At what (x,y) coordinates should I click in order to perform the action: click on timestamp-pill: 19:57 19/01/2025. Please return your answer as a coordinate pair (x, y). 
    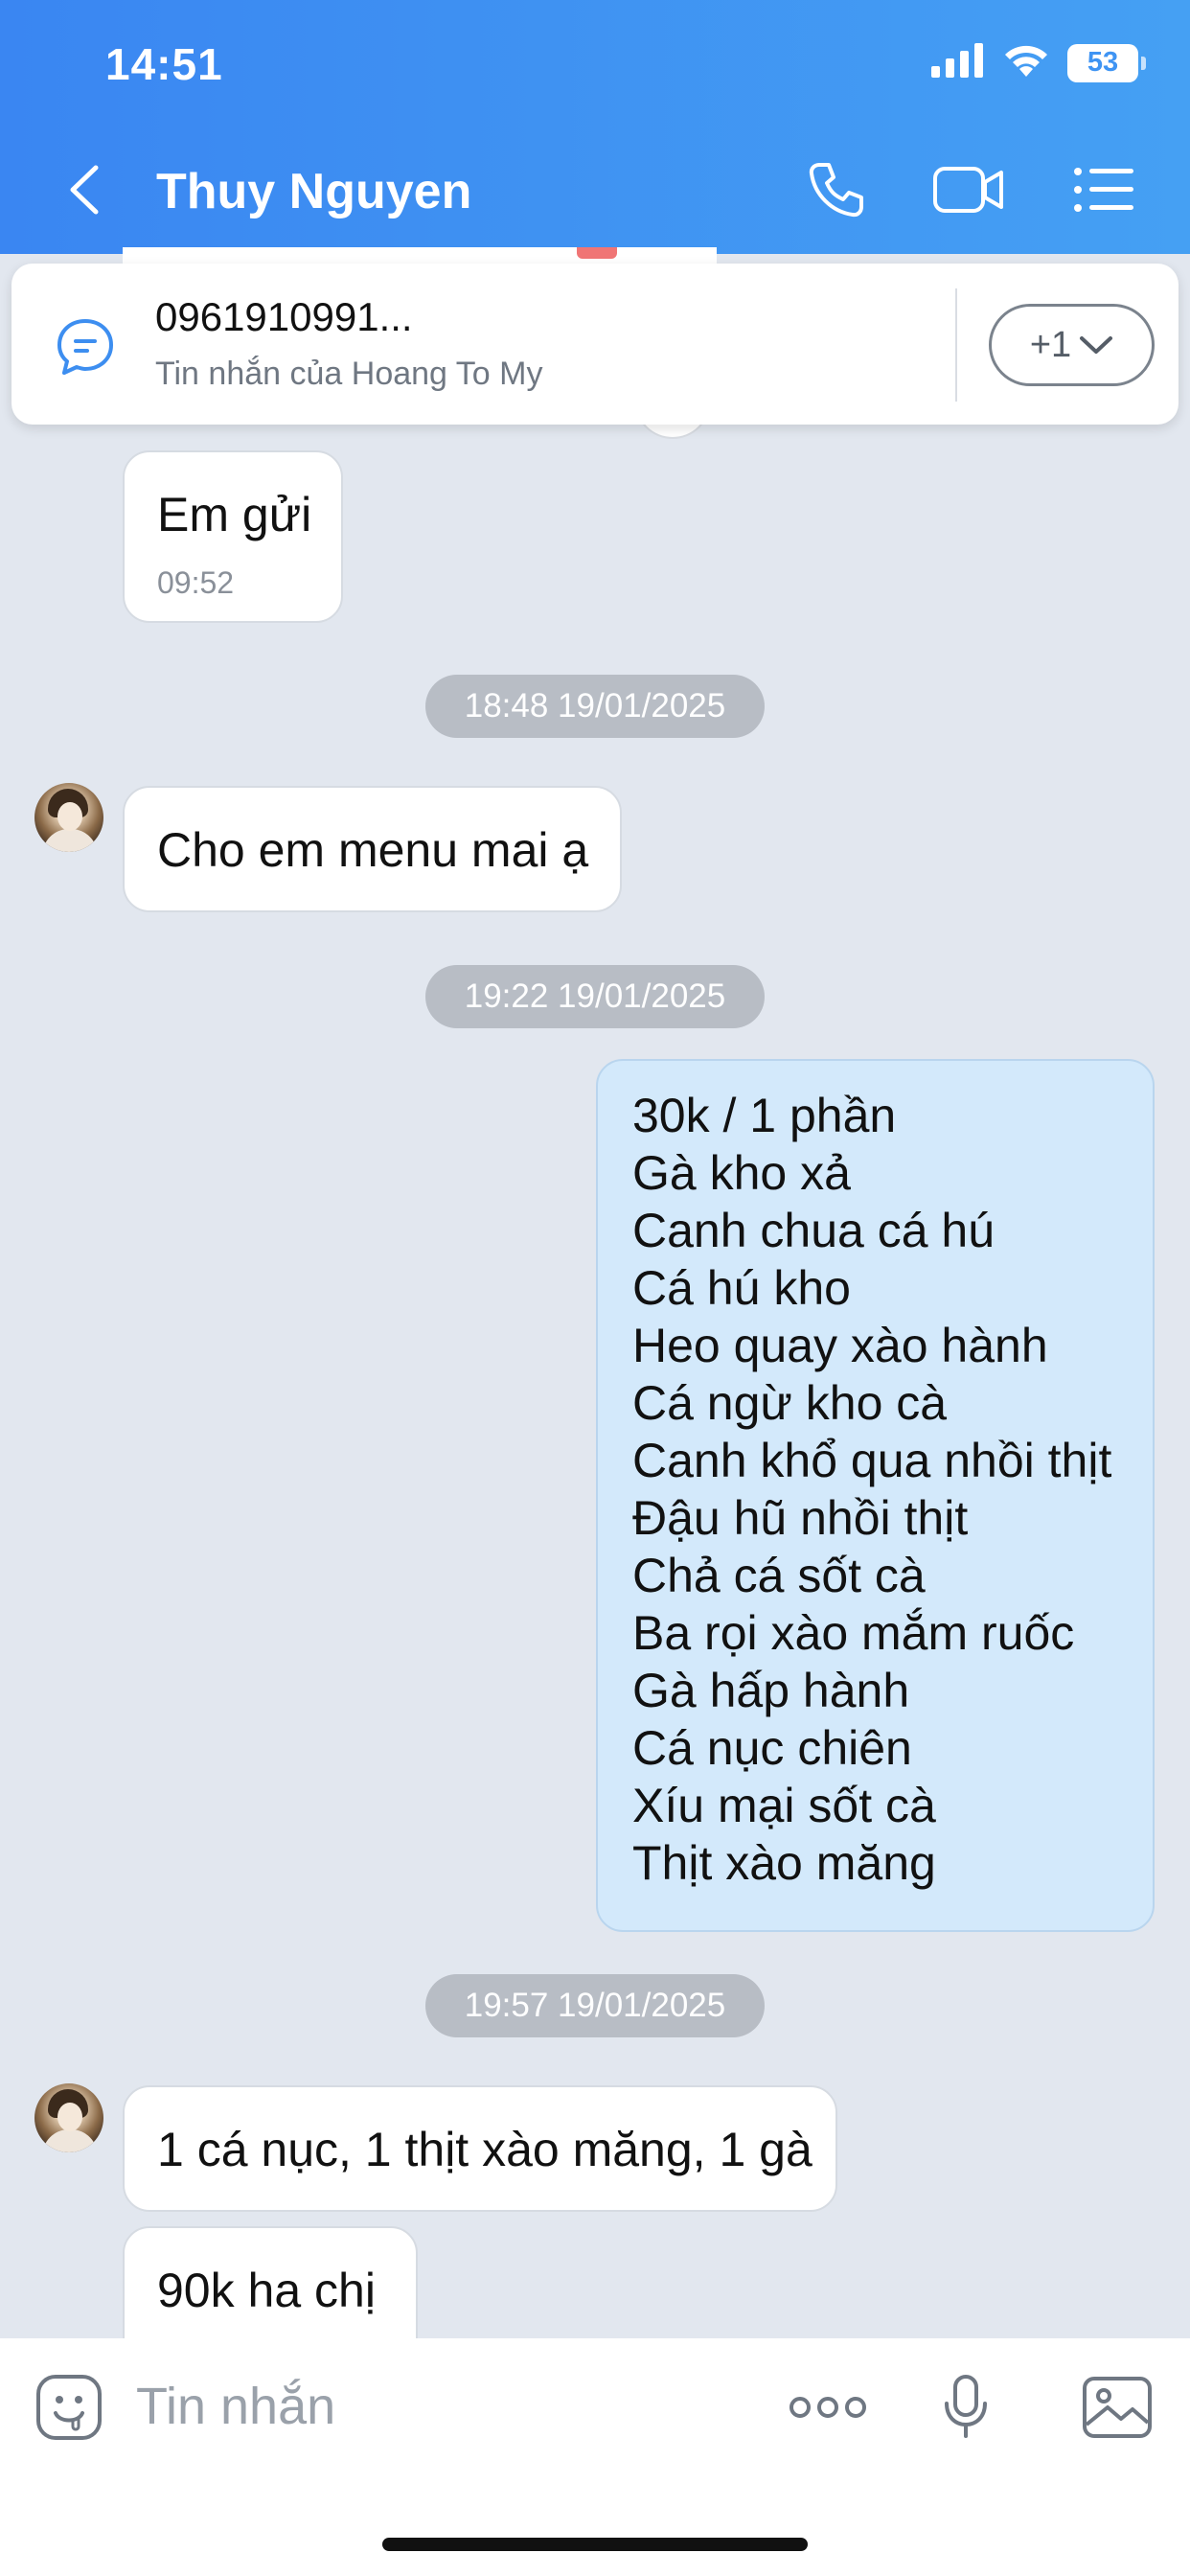
    Looking at the image, I should click on (595, 2005).